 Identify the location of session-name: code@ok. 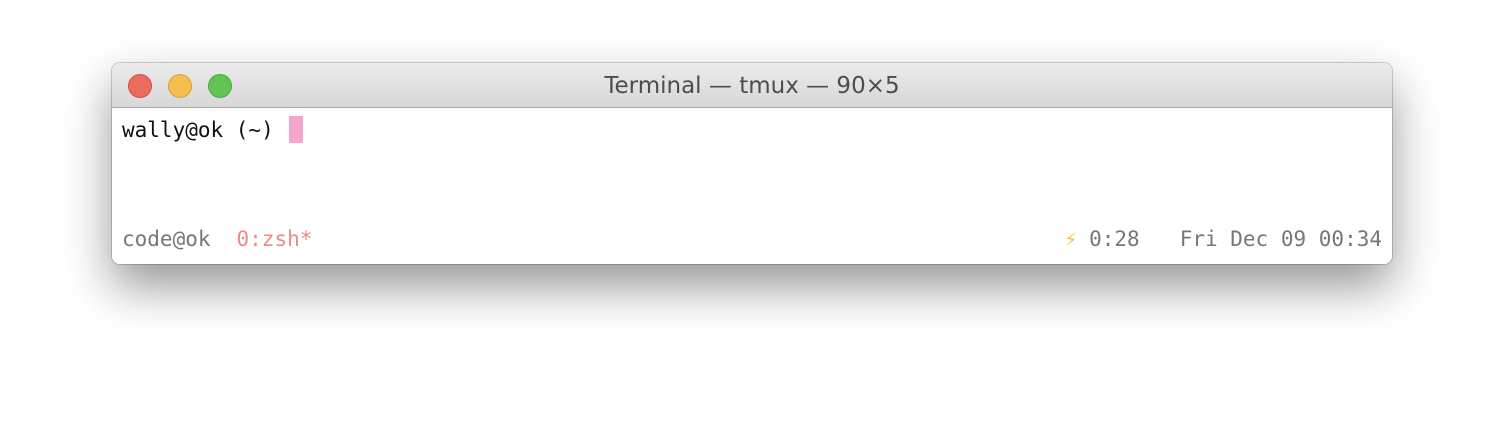
(166, 239).